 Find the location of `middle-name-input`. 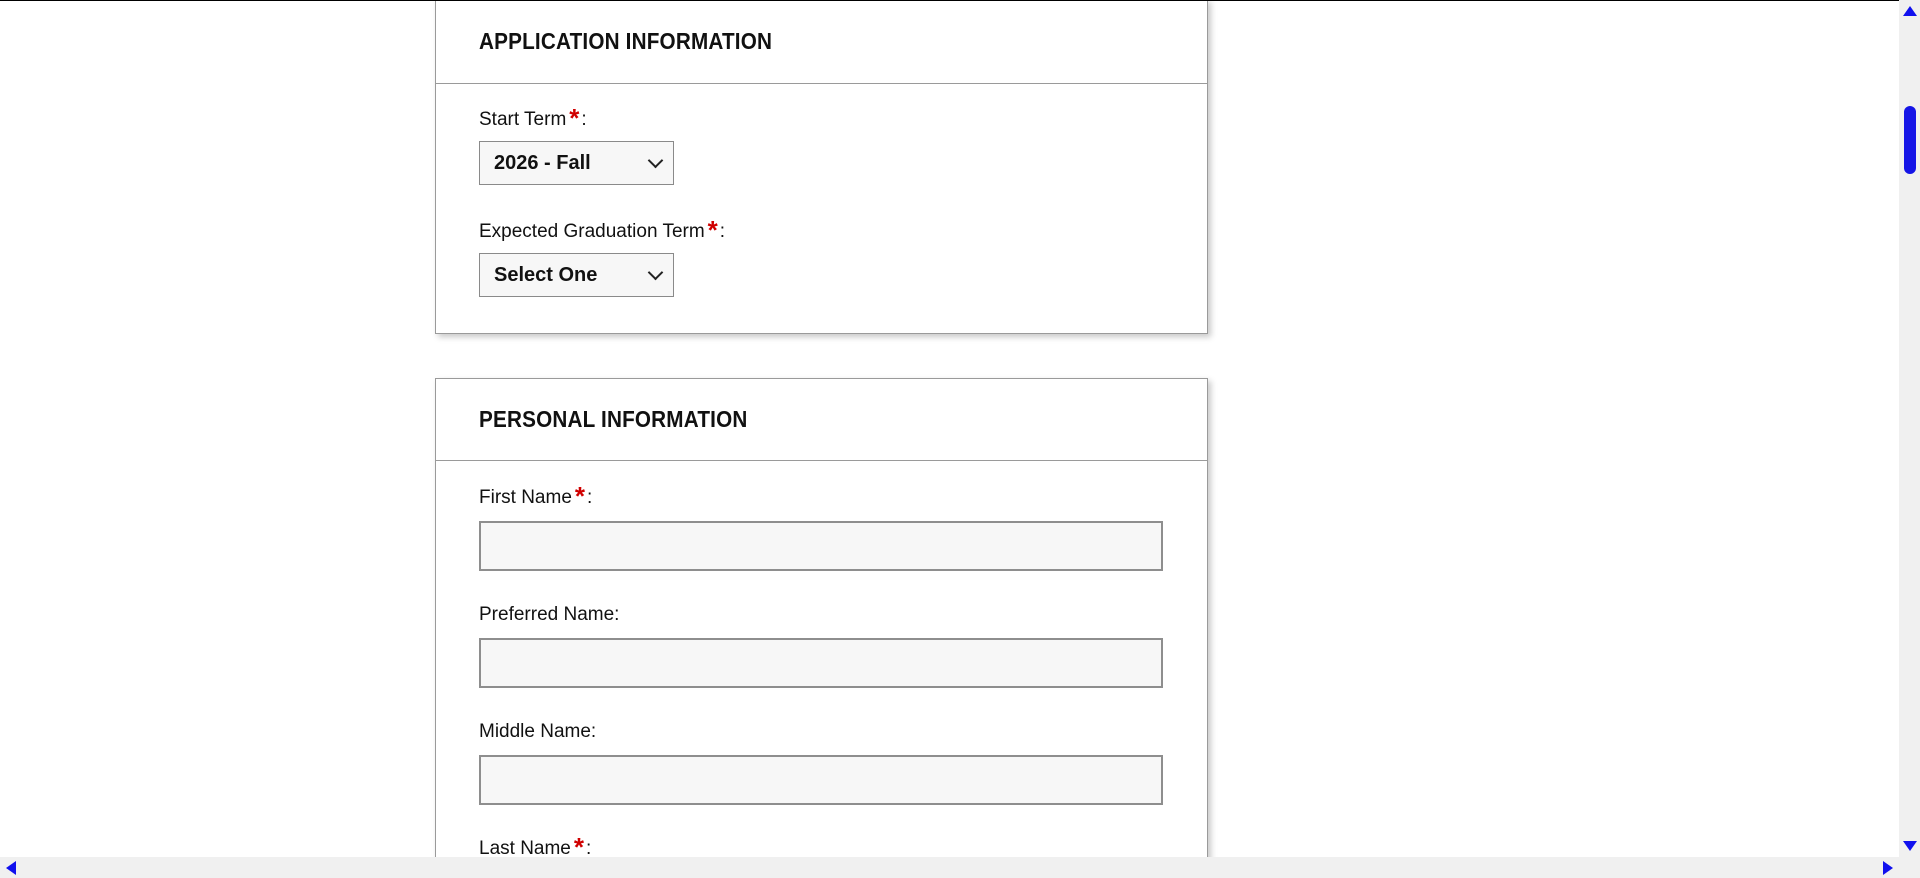

middle-name-input is located at coordinates (821, 780).